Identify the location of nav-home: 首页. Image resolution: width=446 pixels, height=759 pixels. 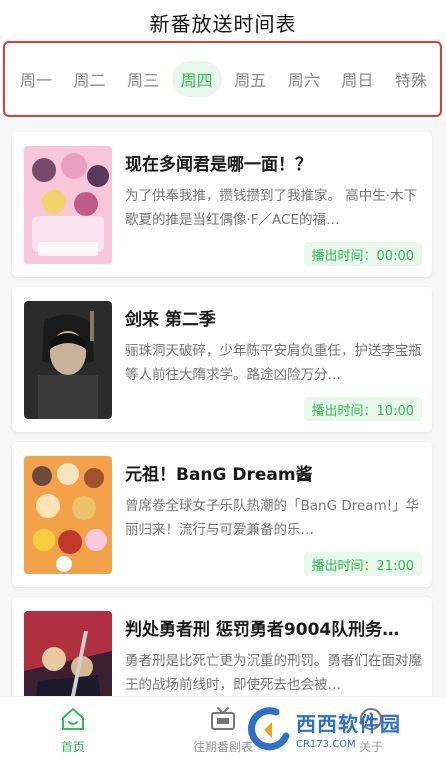
(73, 730).